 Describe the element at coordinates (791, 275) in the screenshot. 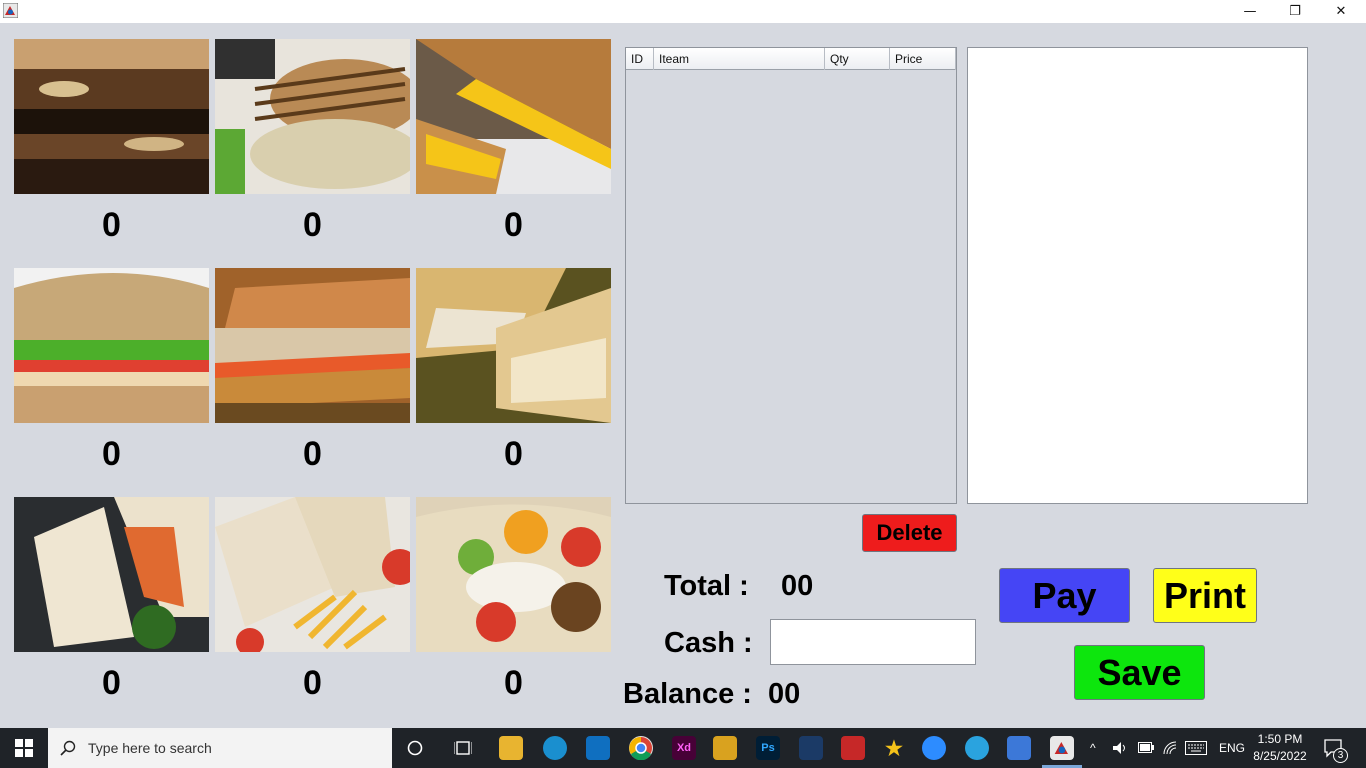

I see `order-table: ID Iteam Qty Price` at that location.